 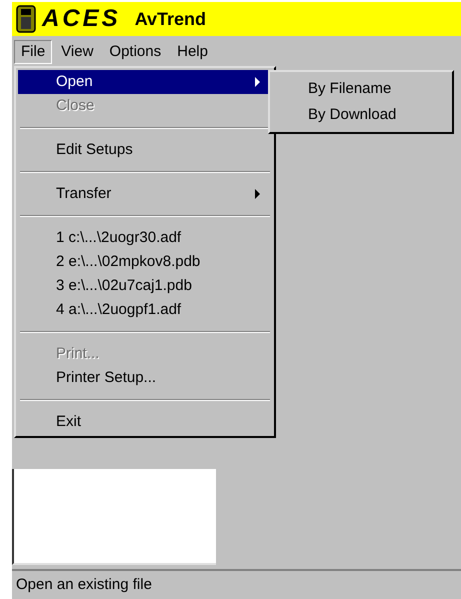 I want to click on menu-item: Exit, so click(x=145, y=422).